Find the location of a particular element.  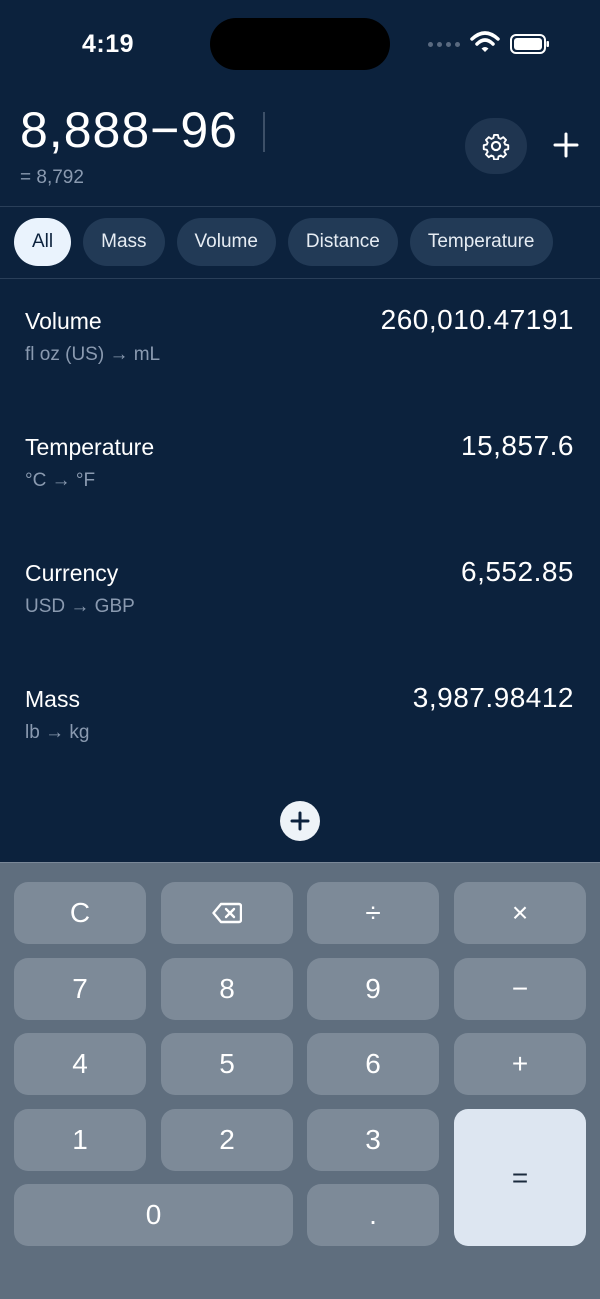

multiply-key: × is located at coordinates (520, 913).